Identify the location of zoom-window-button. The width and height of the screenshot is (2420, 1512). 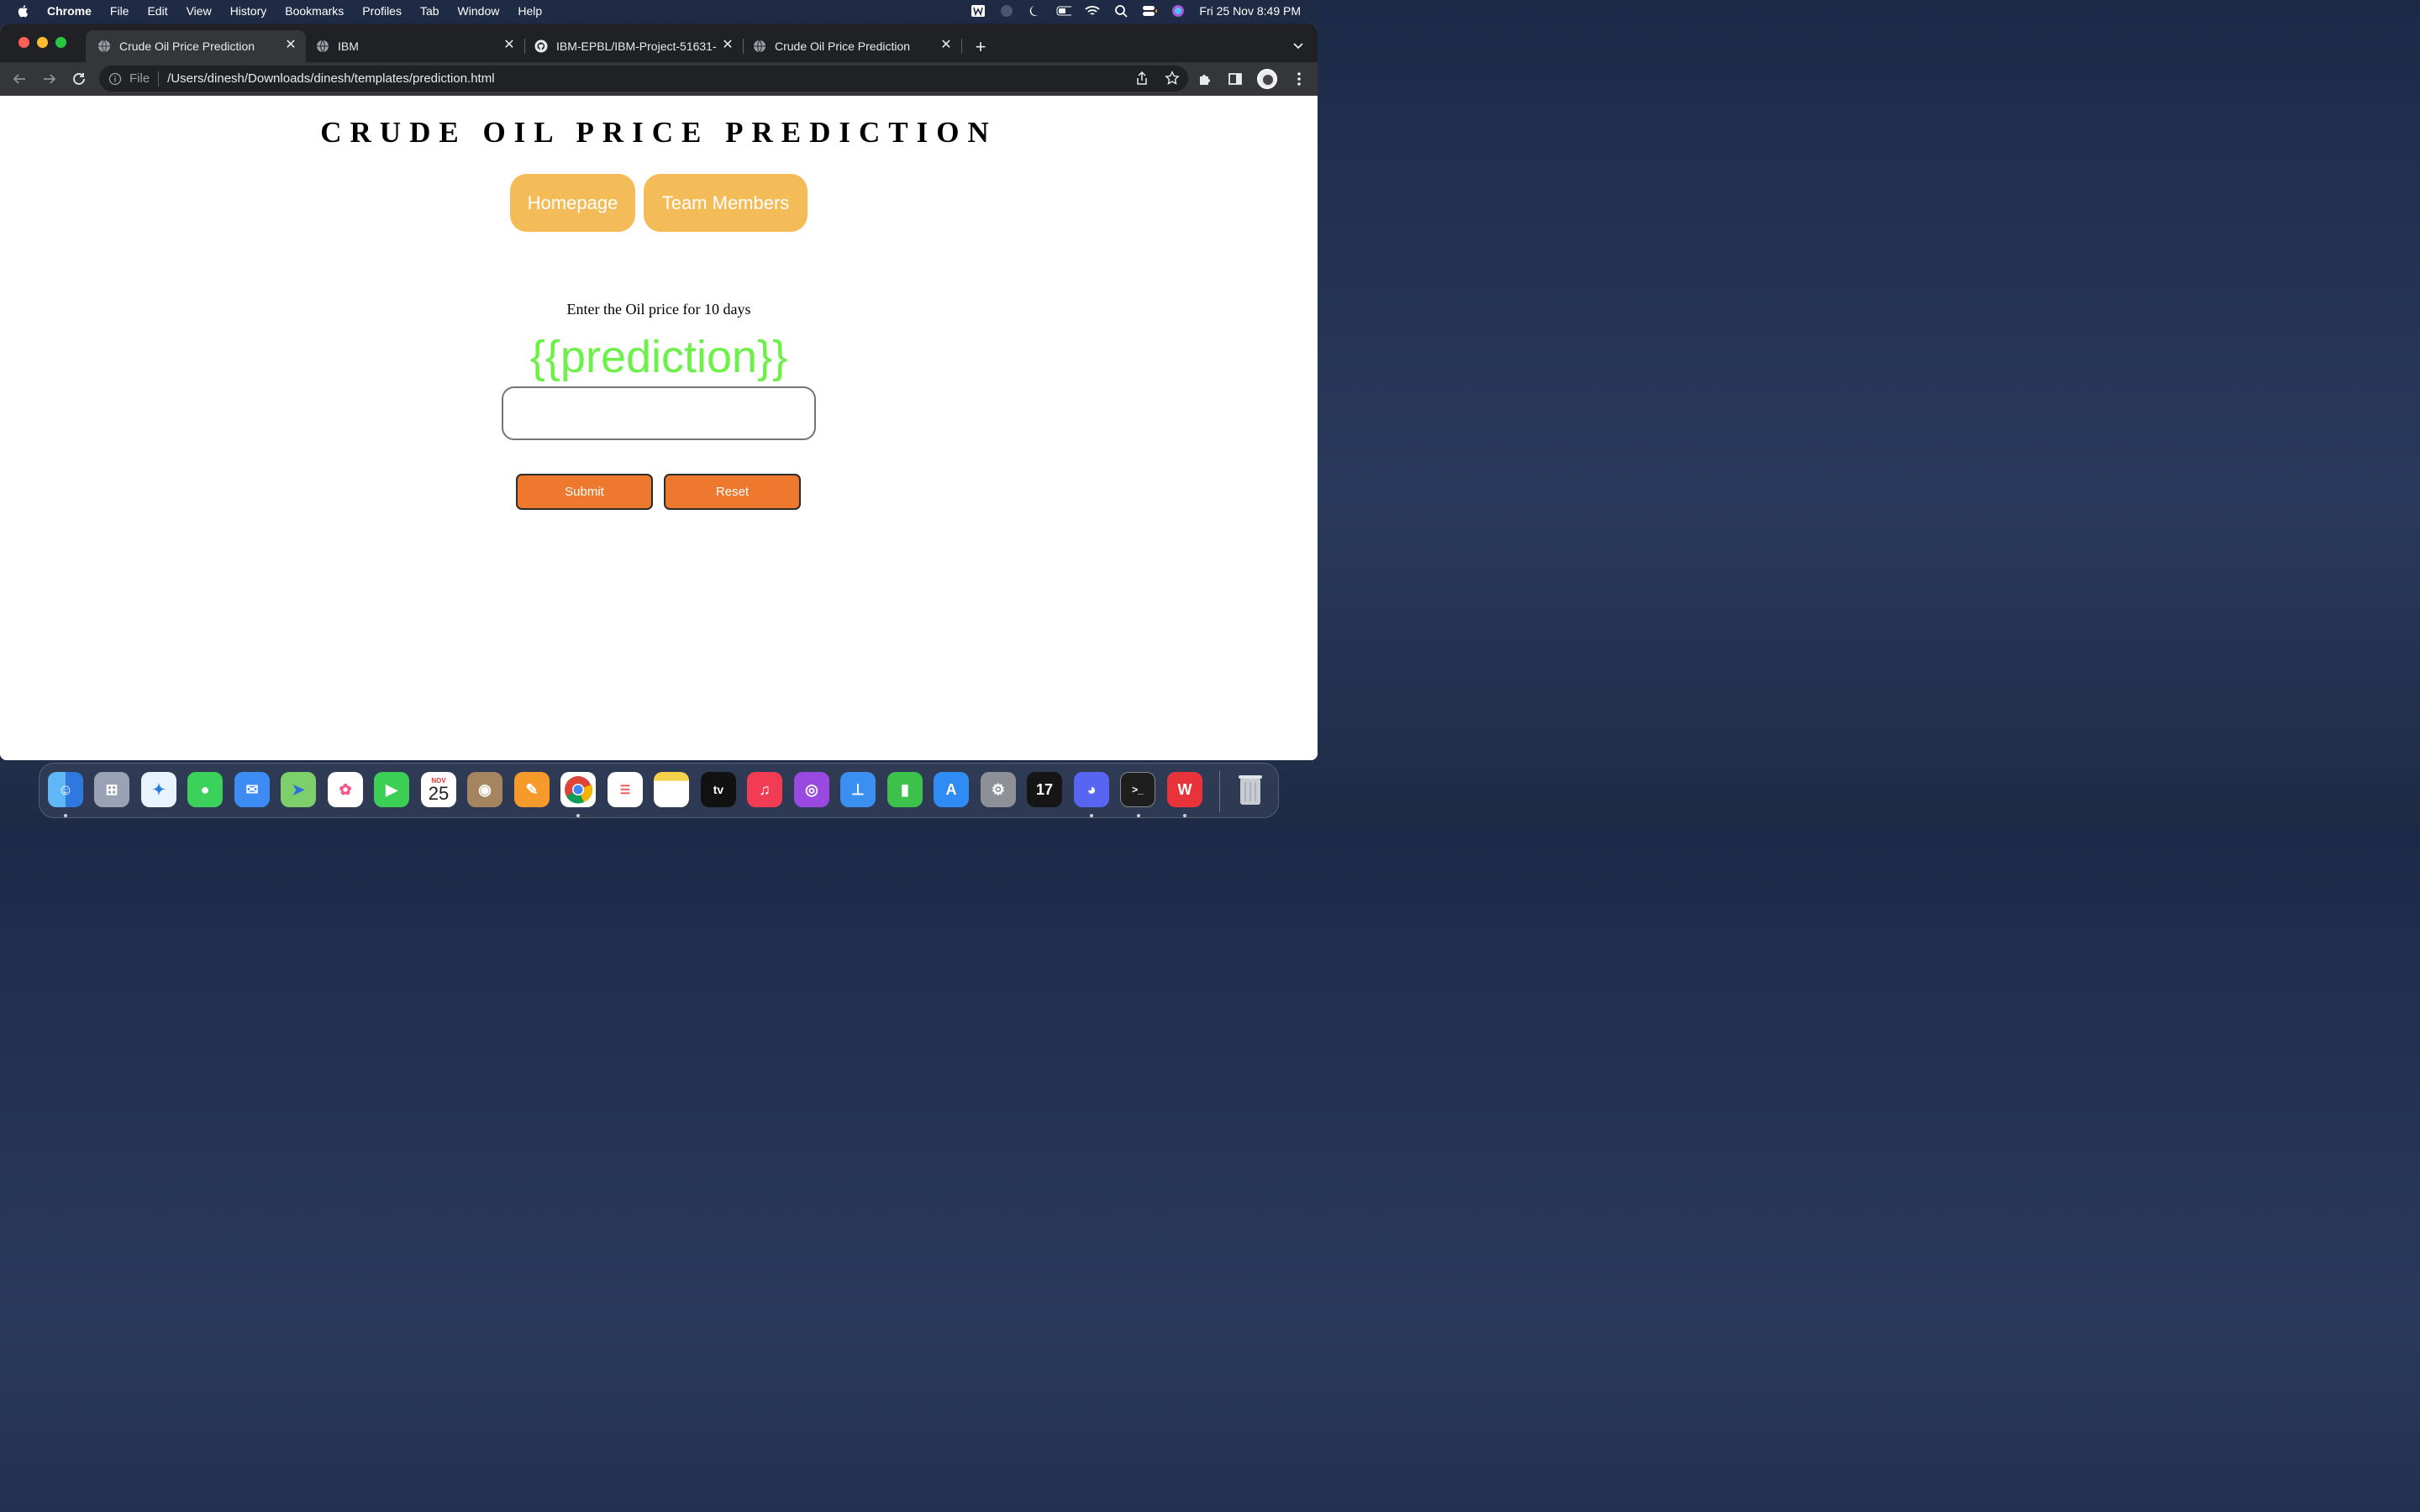
(60, 42).